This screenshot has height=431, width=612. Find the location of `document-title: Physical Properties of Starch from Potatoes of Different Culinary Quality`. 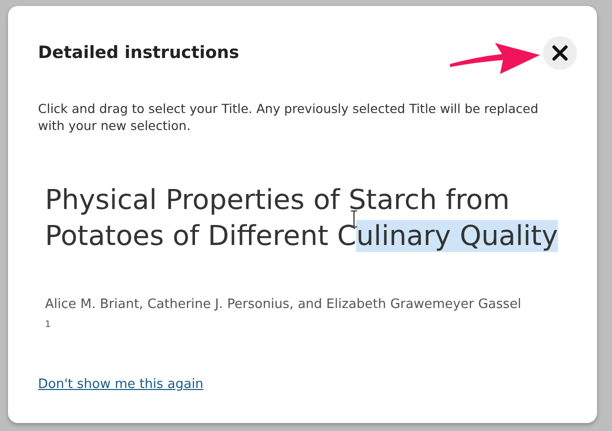

document-title: Physical Properties of Starch from Potatoes of Different Culinary Quality is located at coordinates (315, 218).